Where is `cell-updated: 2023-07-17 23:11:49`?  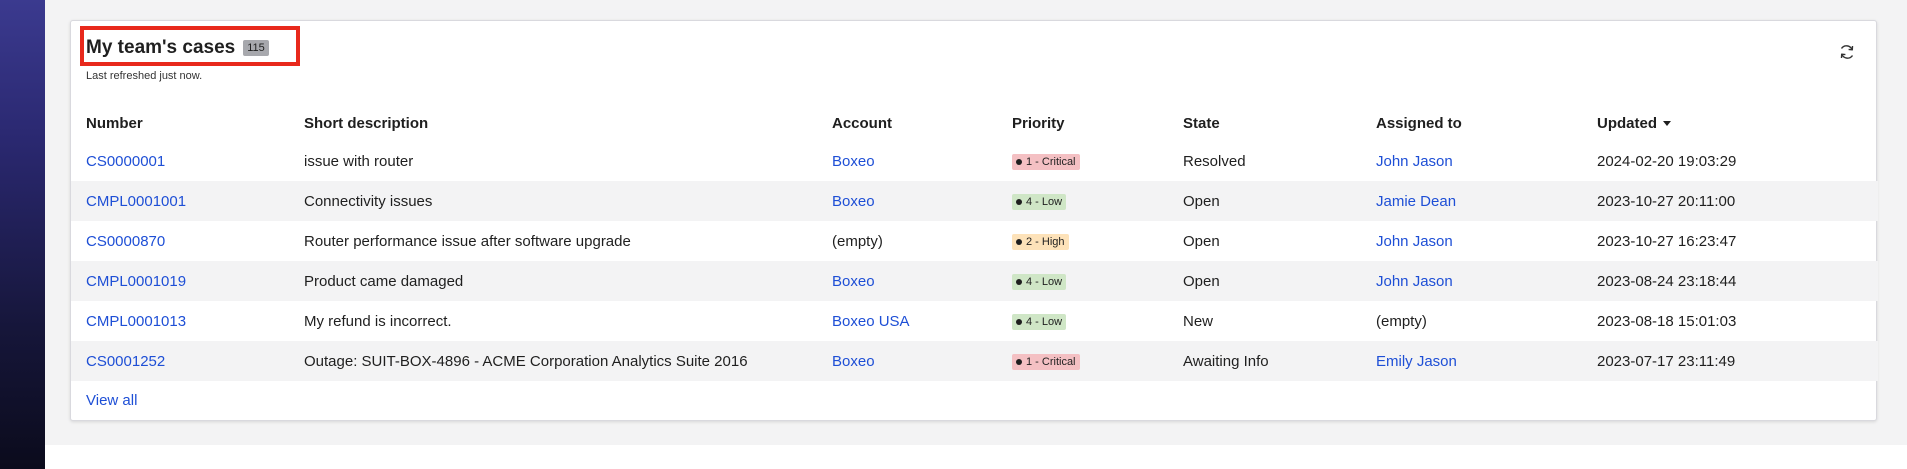
cell-updated: 2023-07-17 23:11:49 is located at coordinates (1666, 361).